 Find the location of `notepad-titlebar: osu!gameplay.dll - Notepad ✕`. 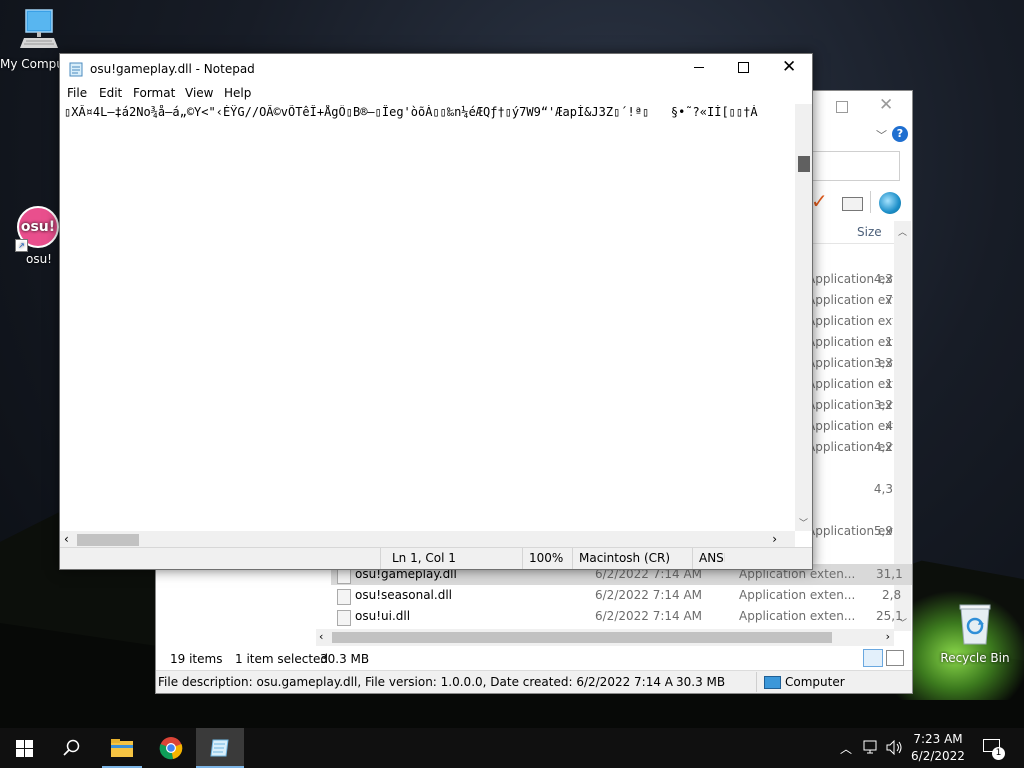

notepad-titlebar: osu!gameplay.dll - Notepad ✕ is located at coordinates (436, 69).